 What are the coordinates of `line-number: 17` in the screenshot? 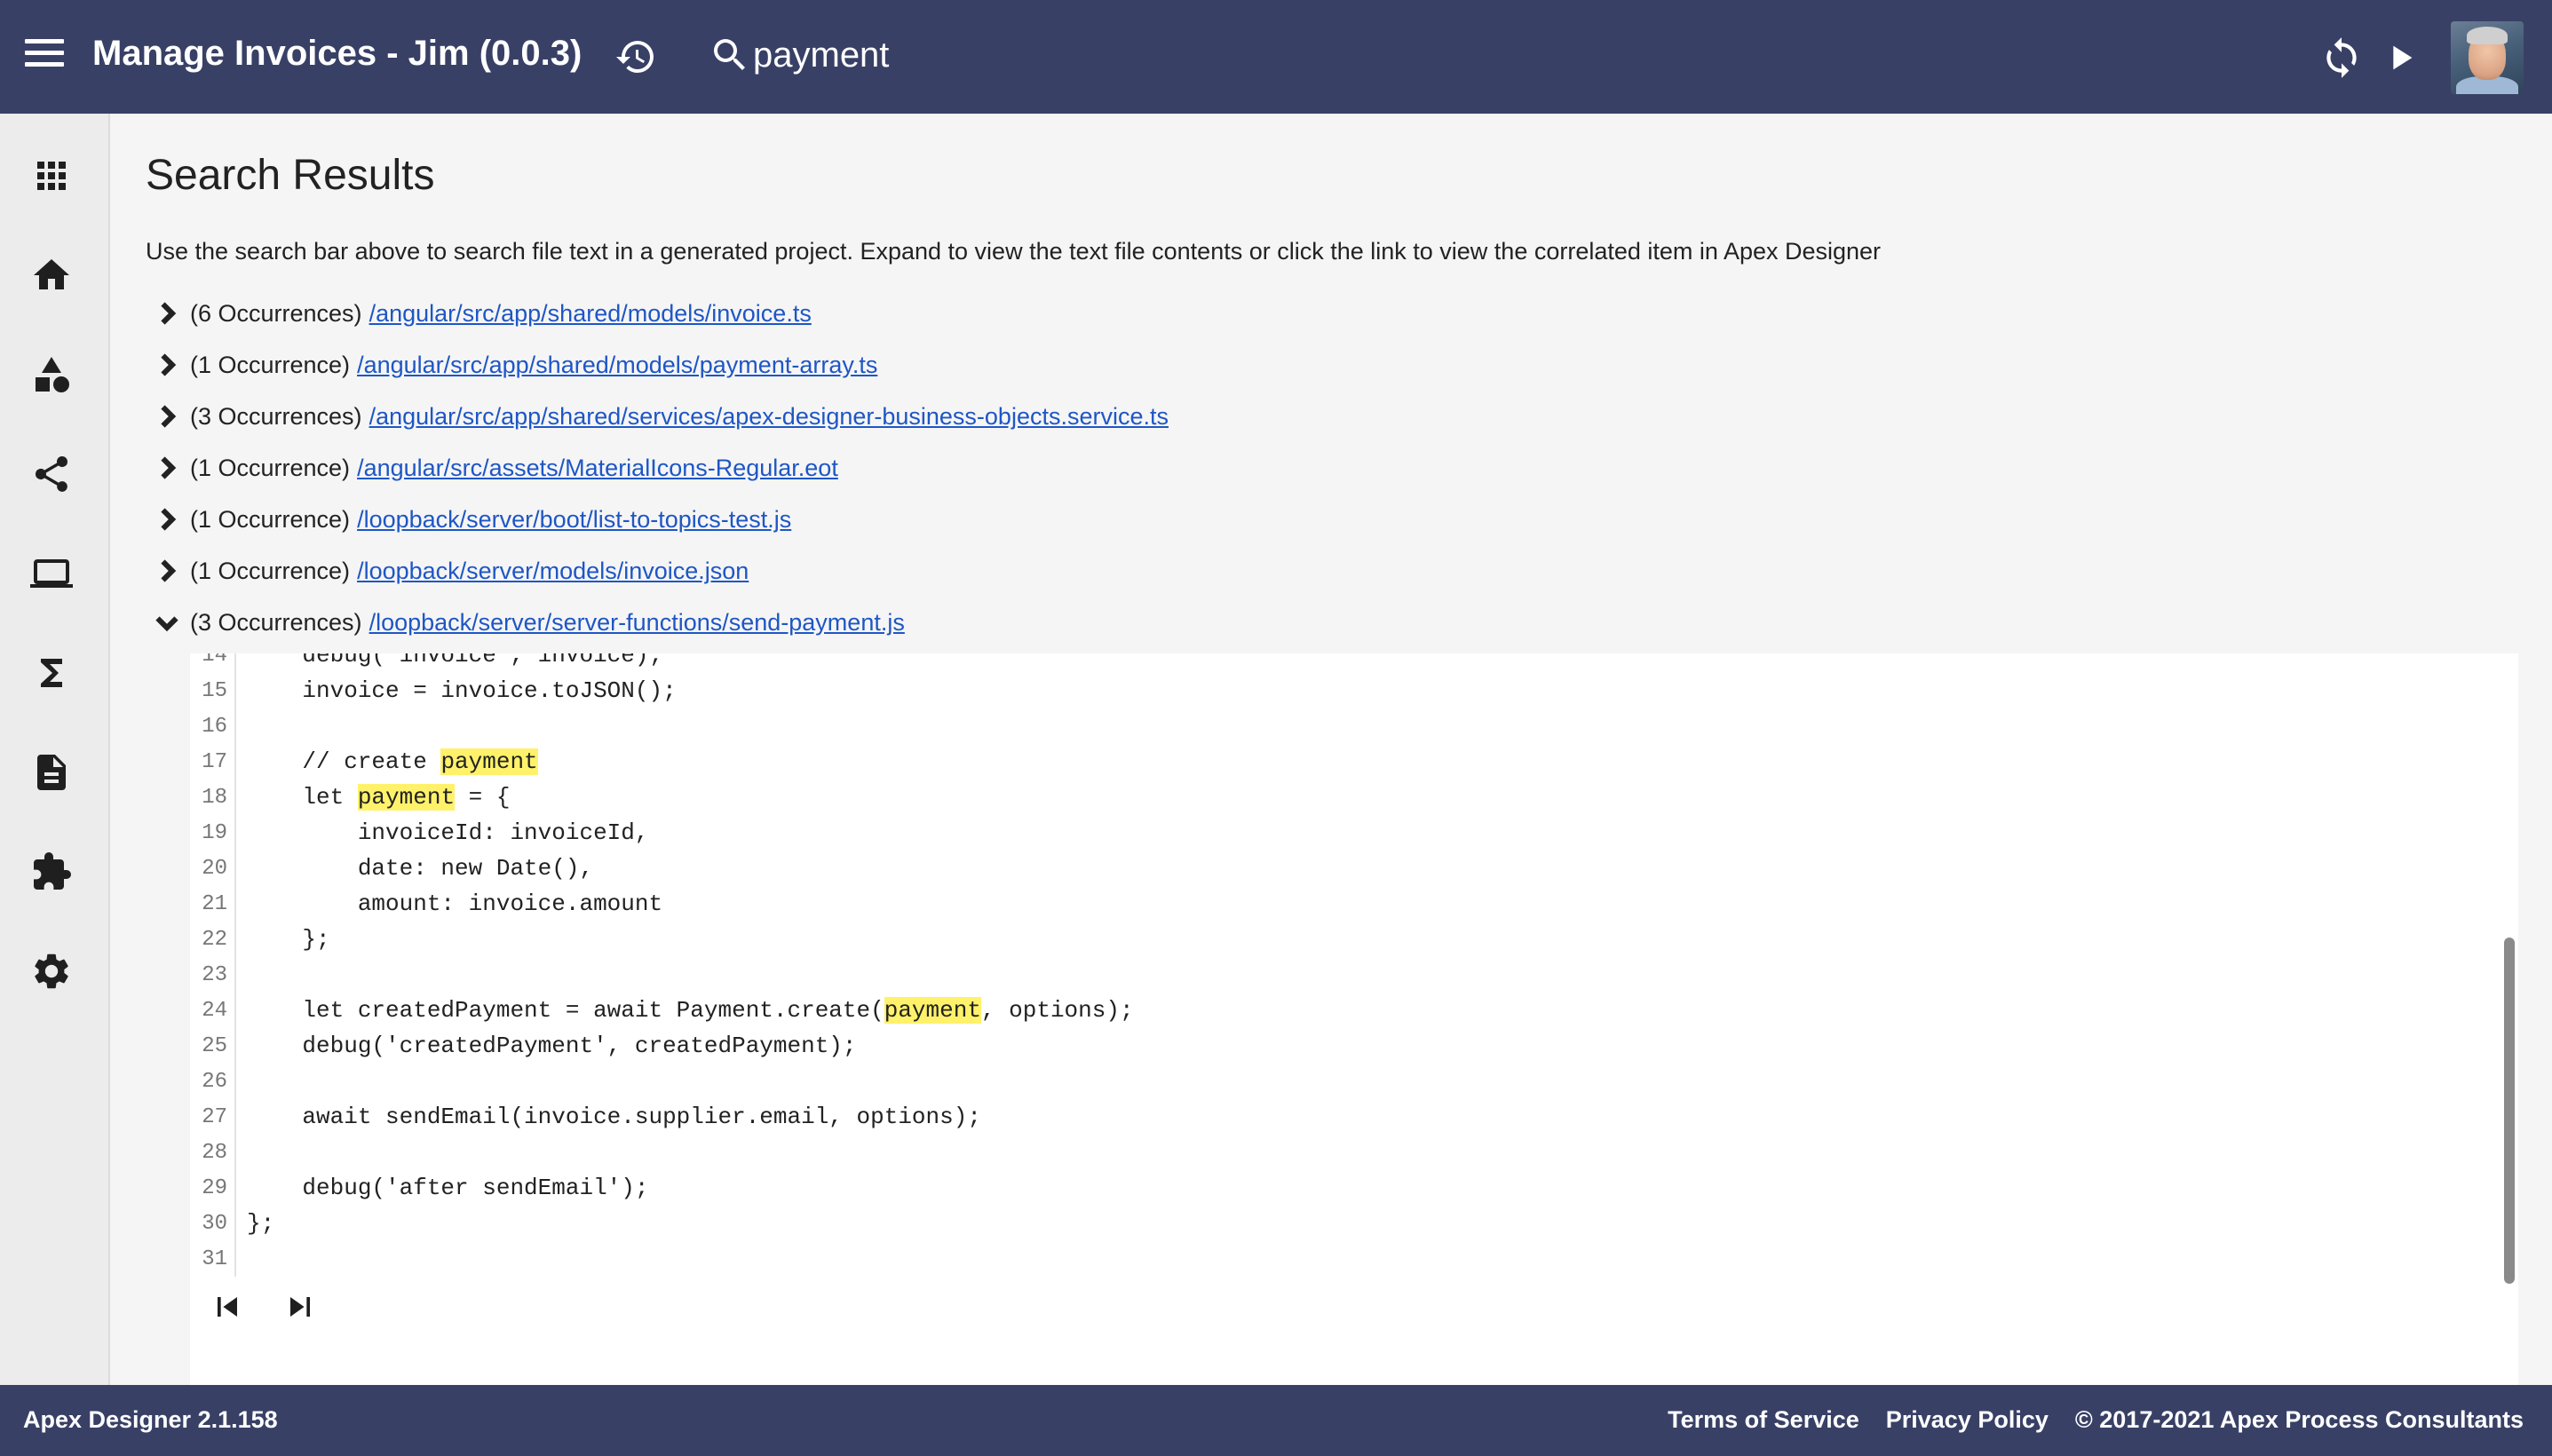 It's located at (214, 761).